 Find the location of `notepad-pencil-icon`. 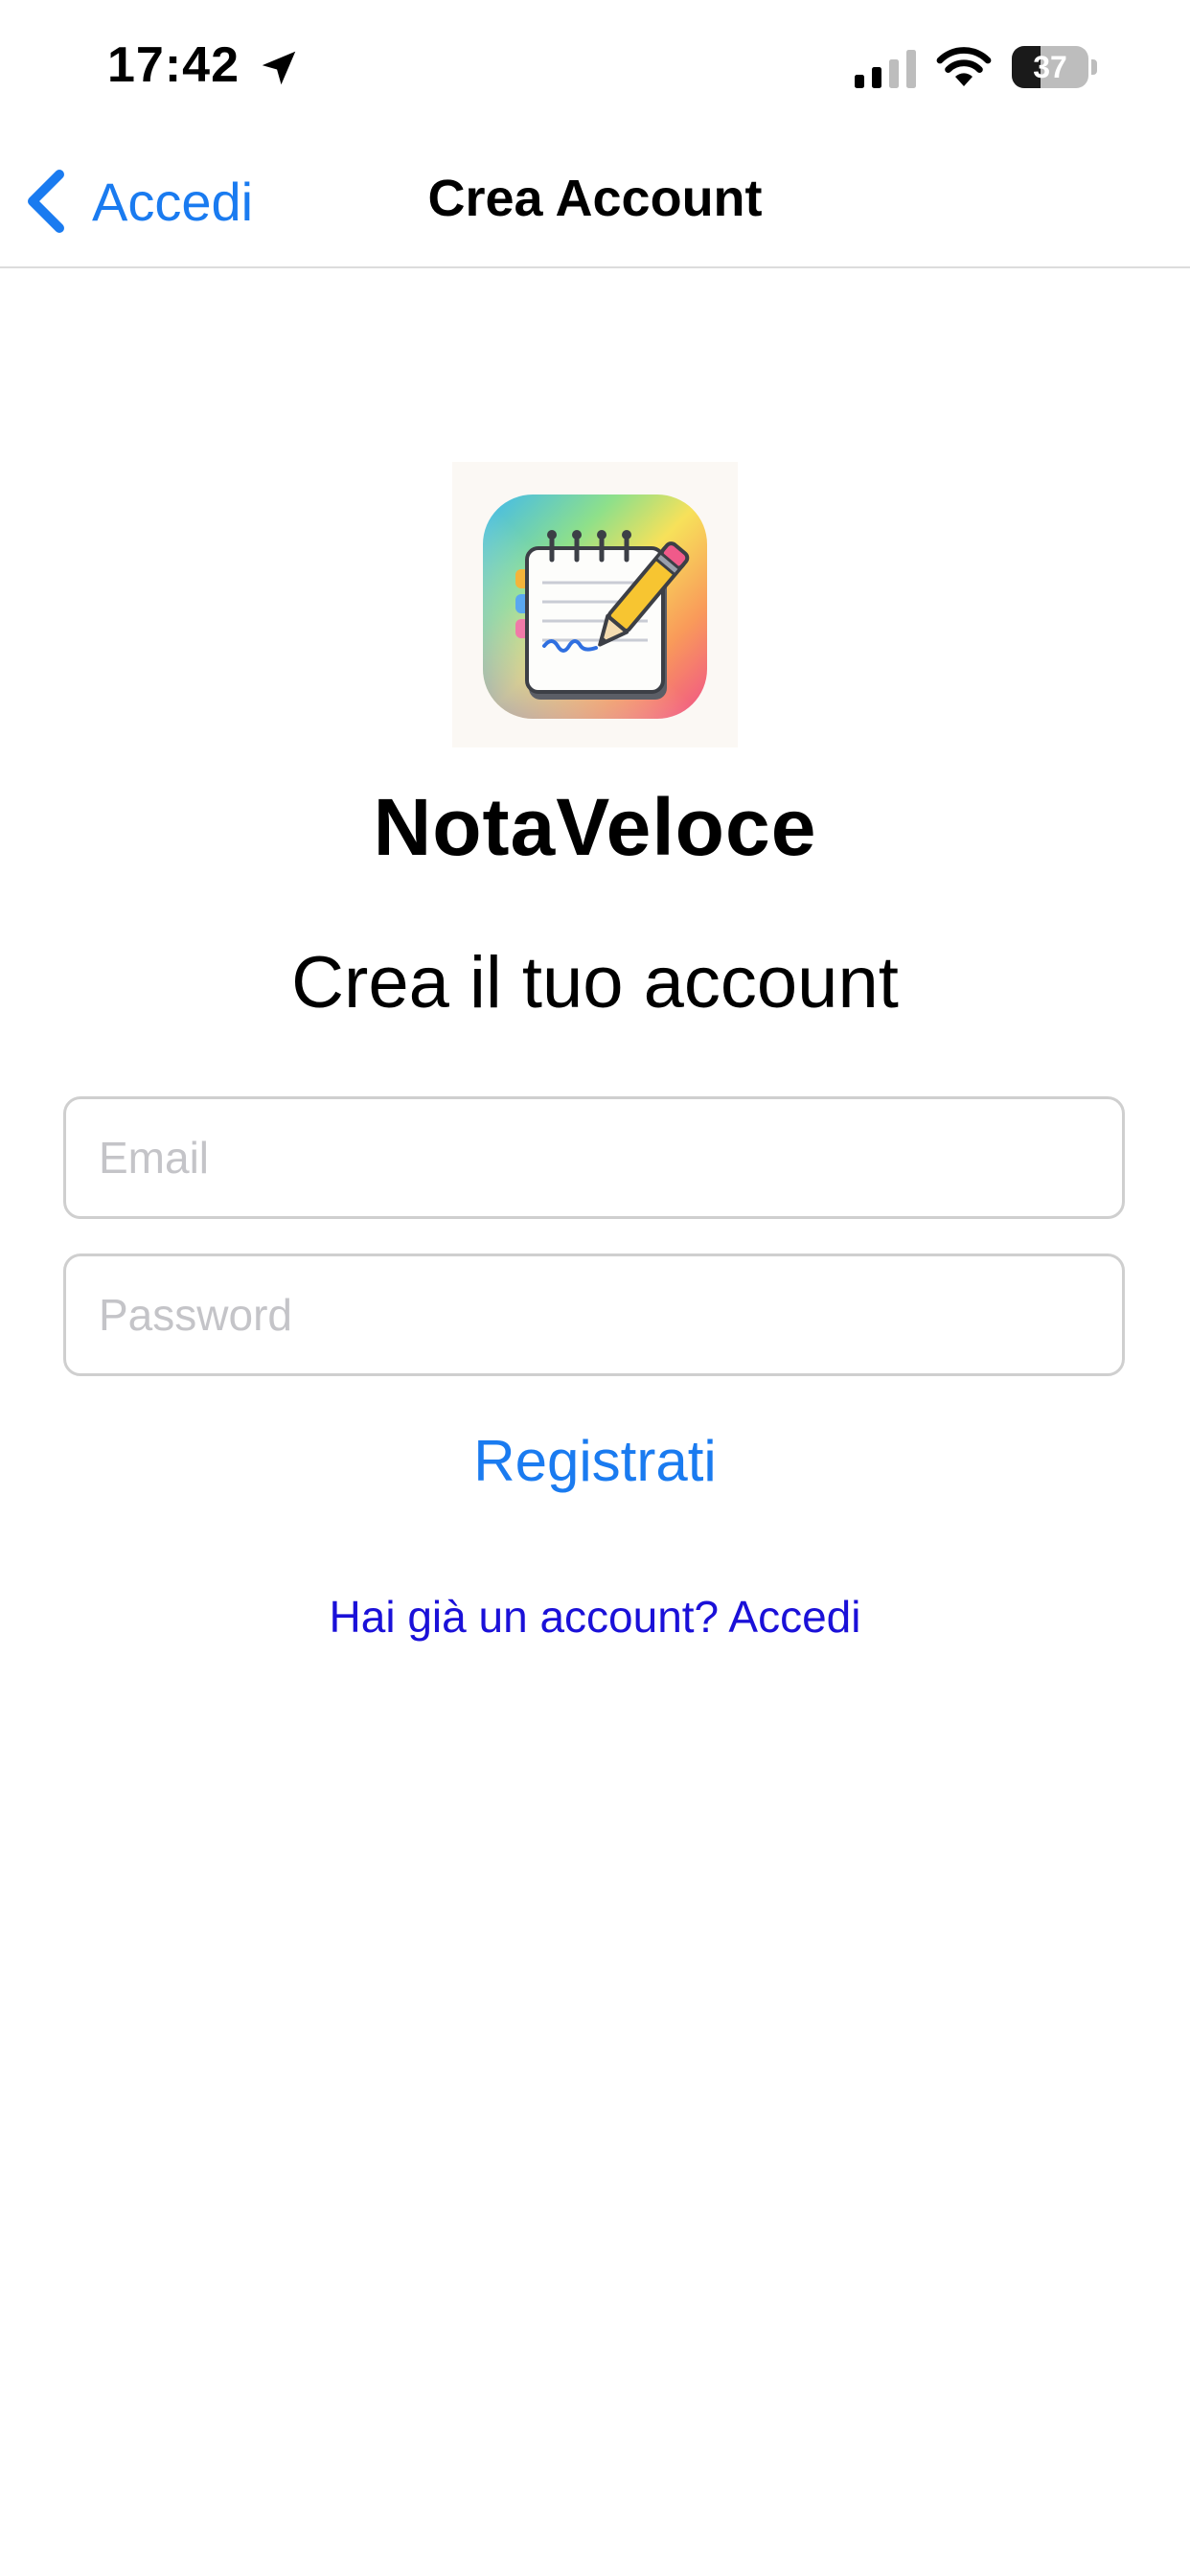

notepad-pencil-icon is located at coordinates (595, 606).